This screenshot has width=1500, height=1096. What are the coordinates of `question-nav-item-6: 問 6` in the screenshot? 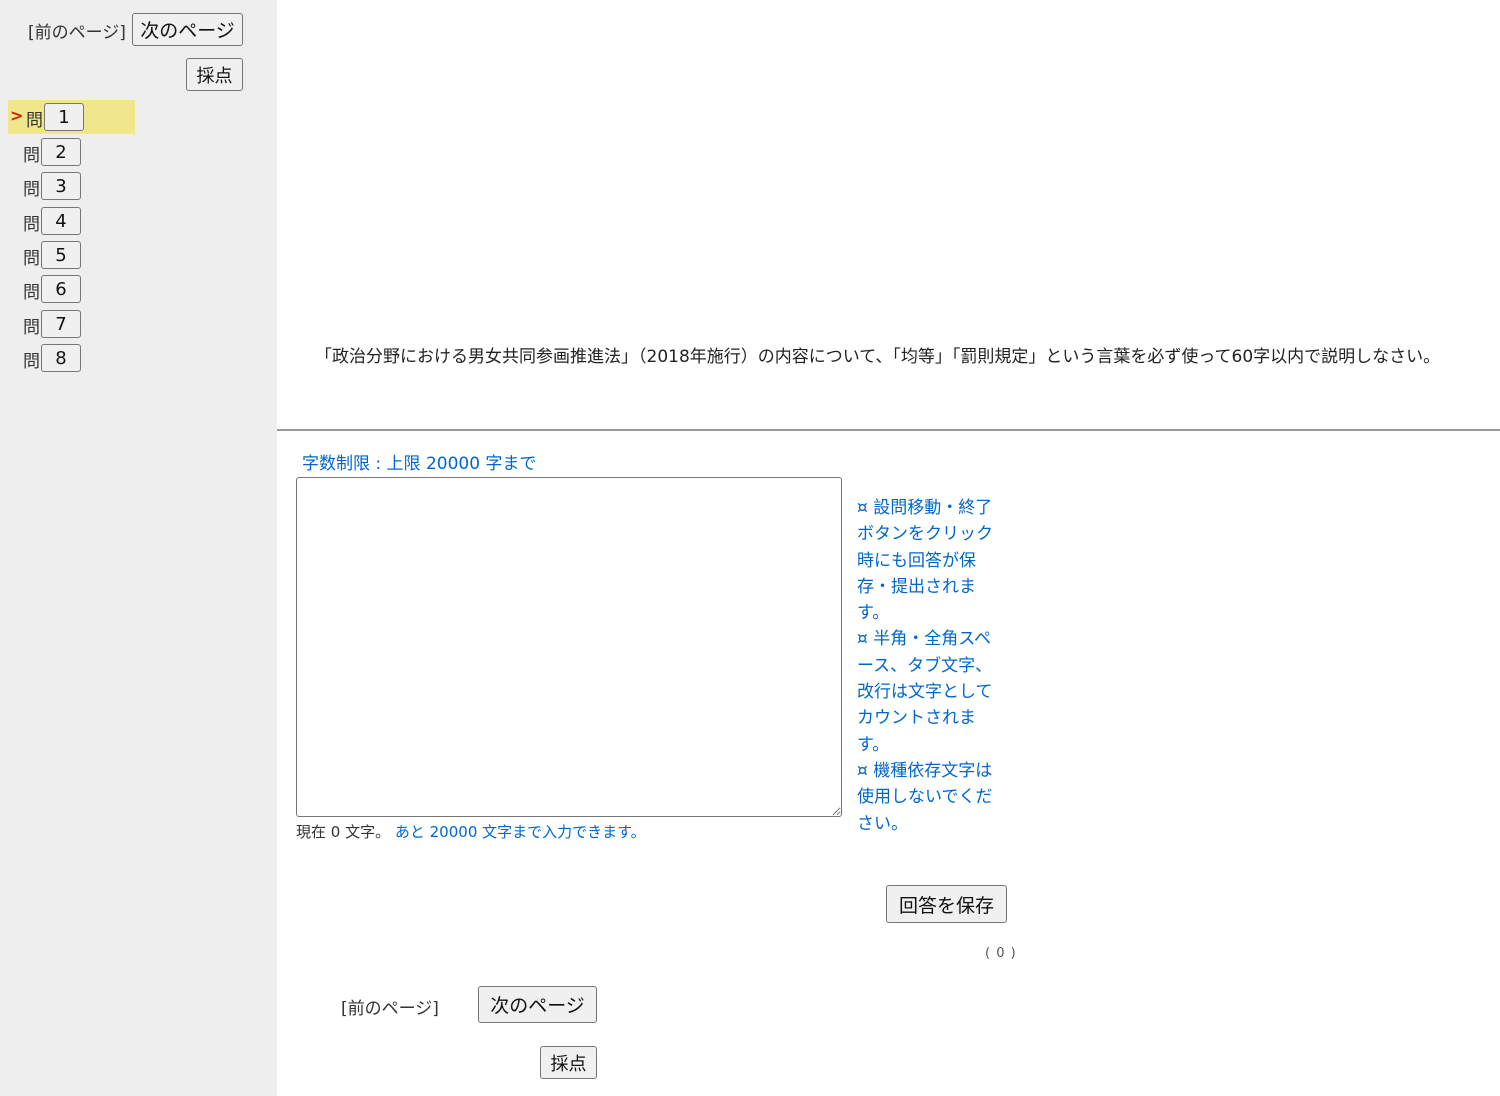 It's located at (71, 289).